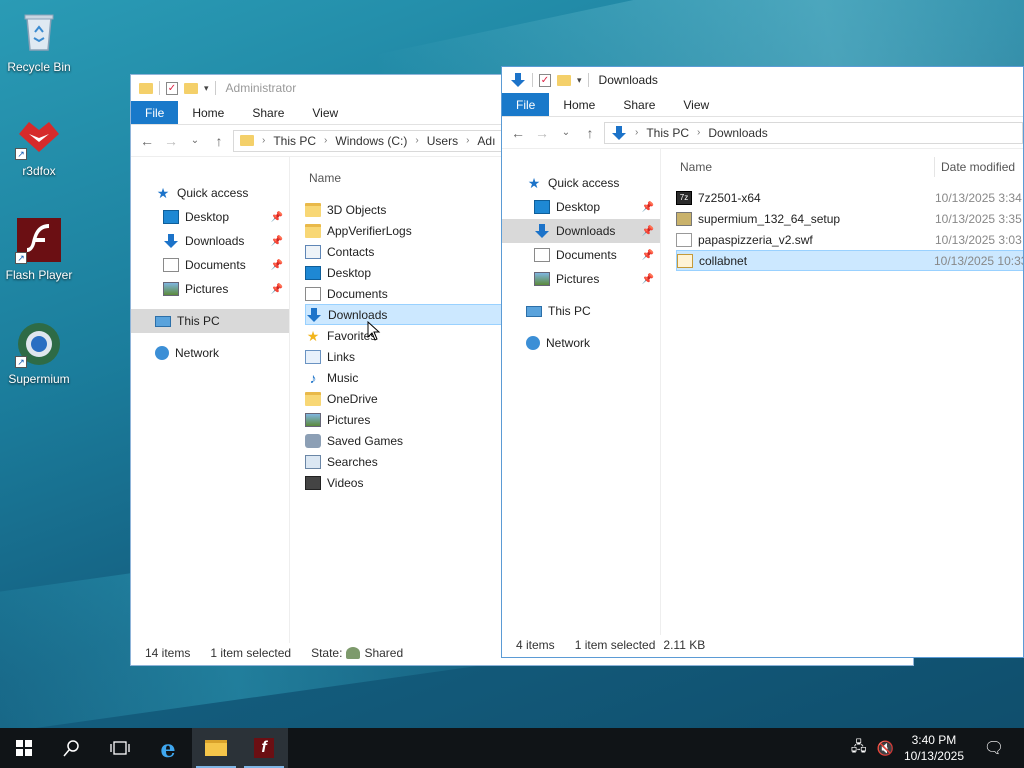  I want to click on chevron-right-icon: ›, so click(699, 132).